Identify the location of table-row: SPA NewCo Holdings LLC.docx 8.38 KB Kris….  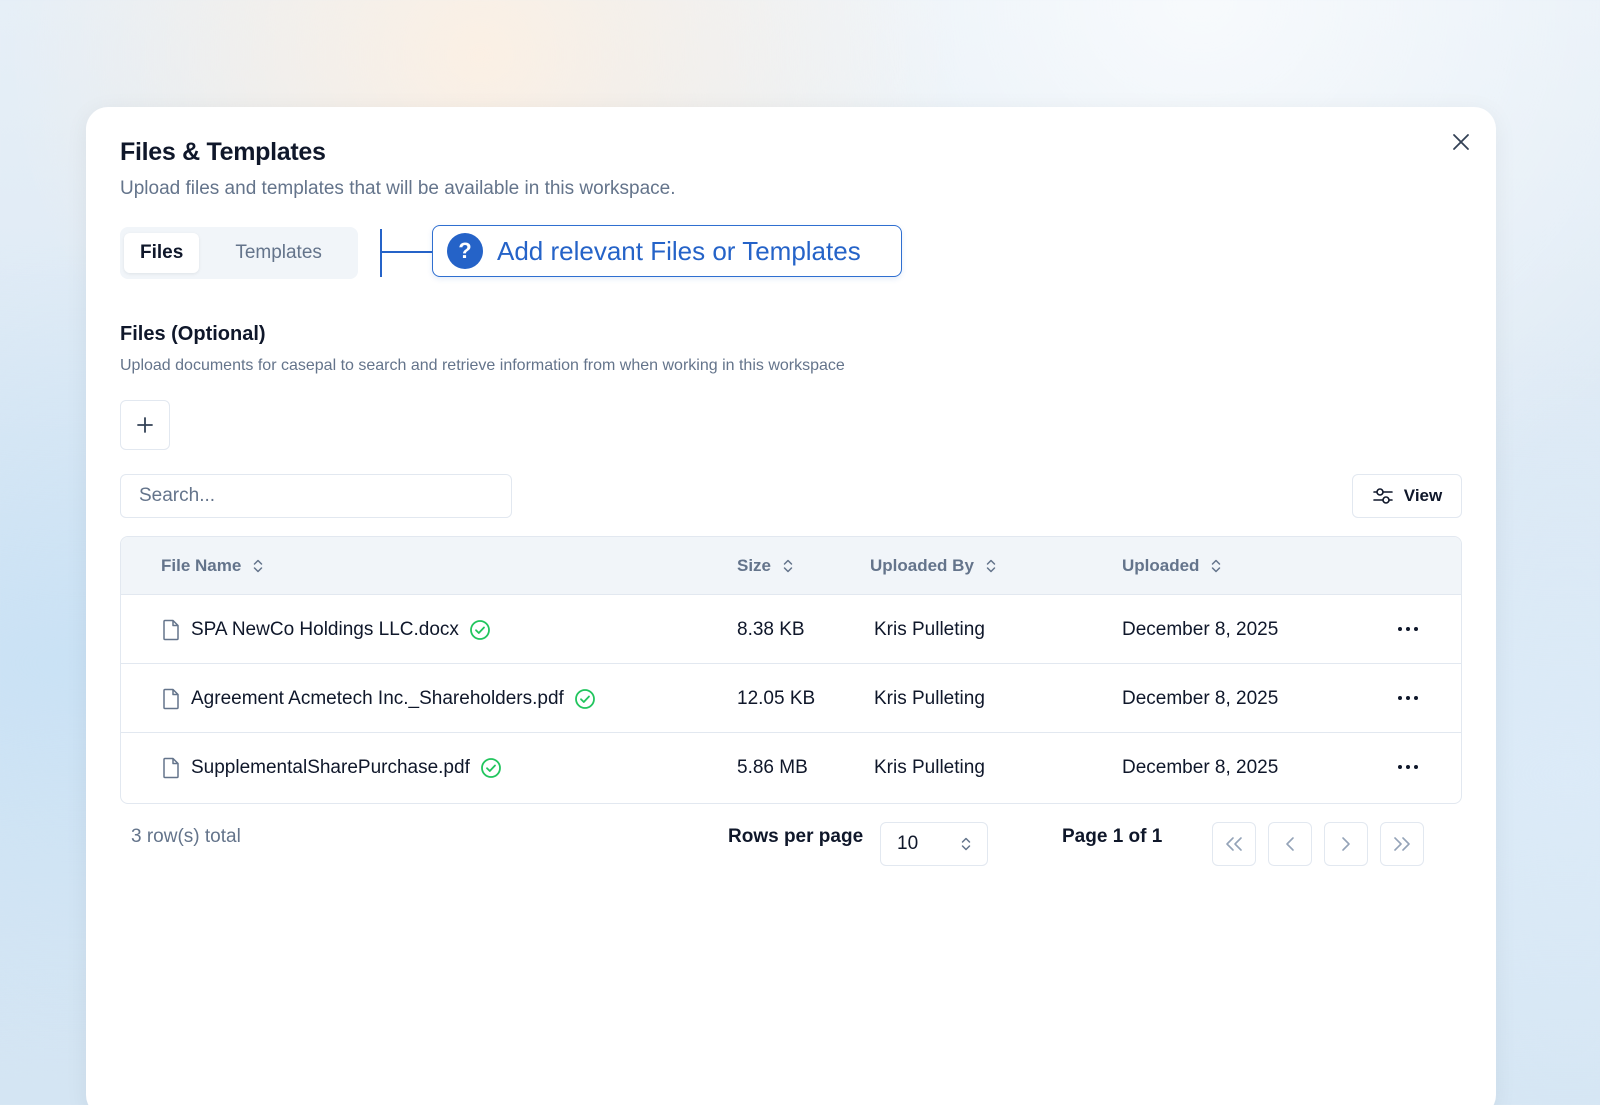
(791, 629).